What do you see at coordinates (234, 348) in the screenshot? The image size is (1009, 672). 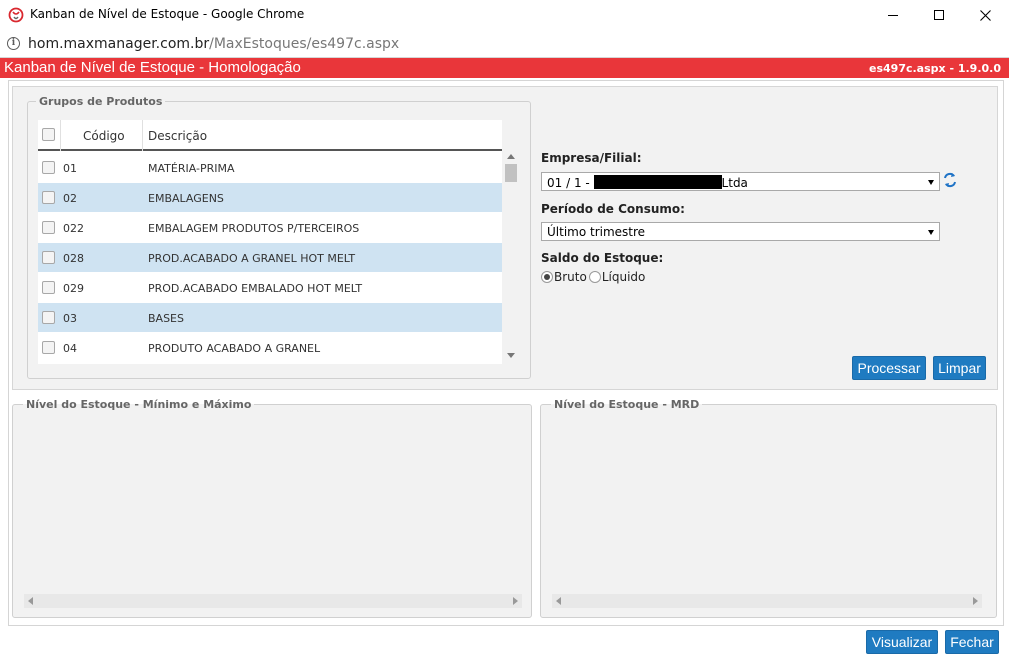 I see `row-descricao: PRODUTO ACABADO A GRANEL` at bounding box center [234, 348].